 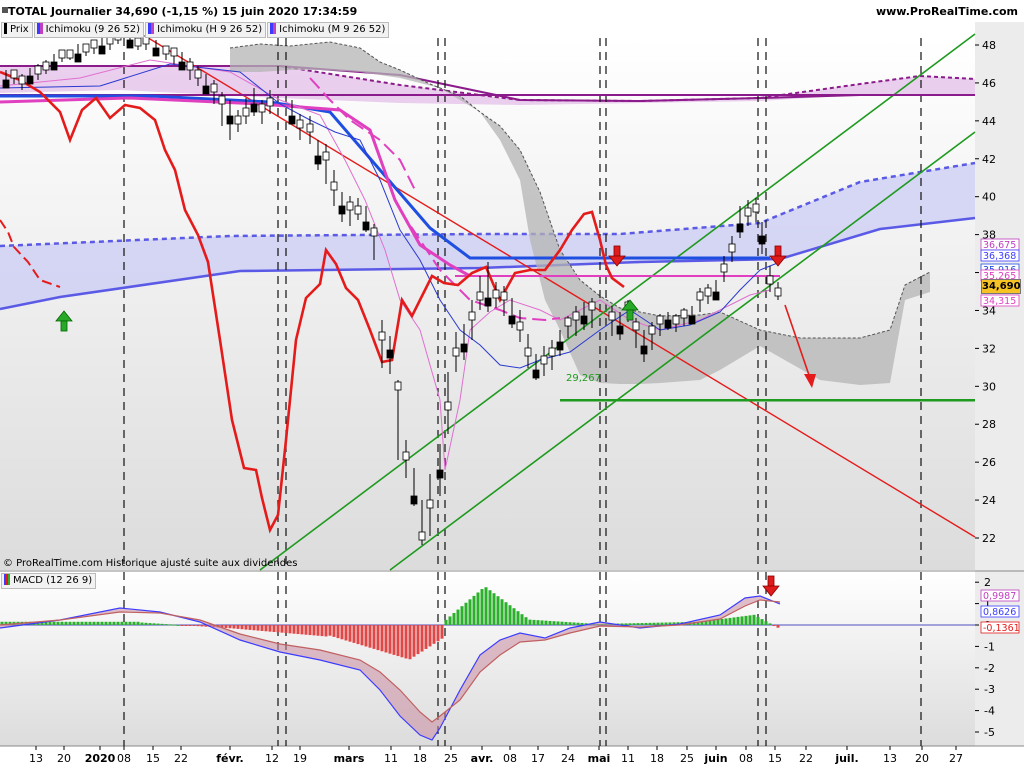 I want to click on time-tick-label: 25, so click(x=687, y=758).